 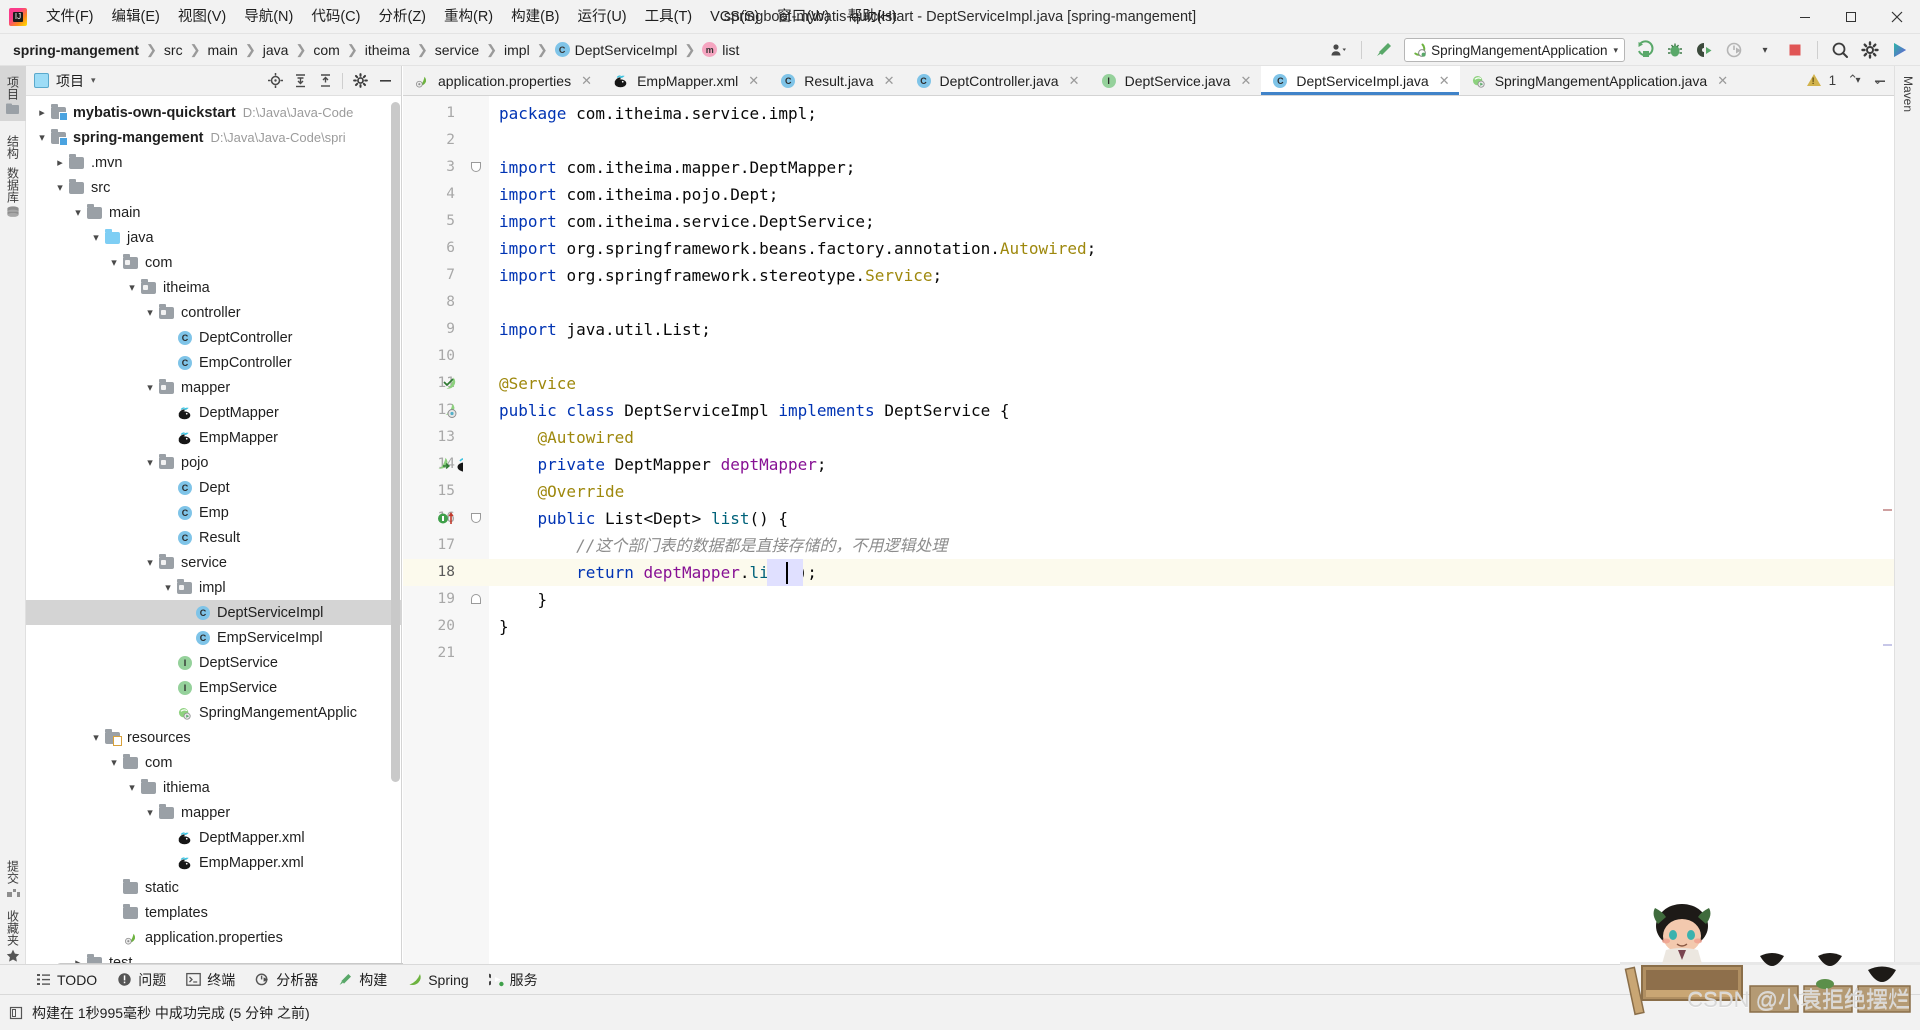 I want to click on breadcrumb-java: java, so click(x=276, y=50).